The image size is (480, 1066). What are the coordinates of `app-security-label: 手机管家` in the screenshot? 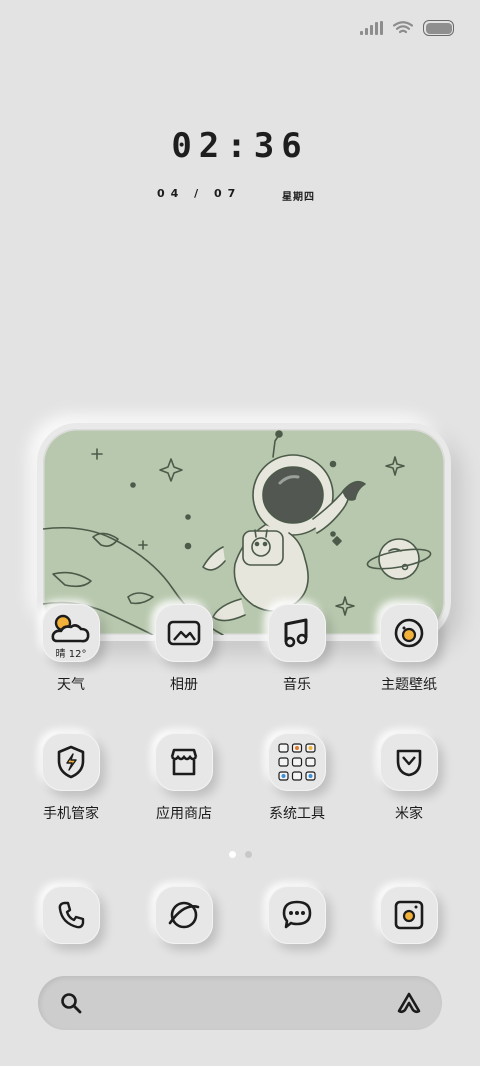 It's located at (71, 814).